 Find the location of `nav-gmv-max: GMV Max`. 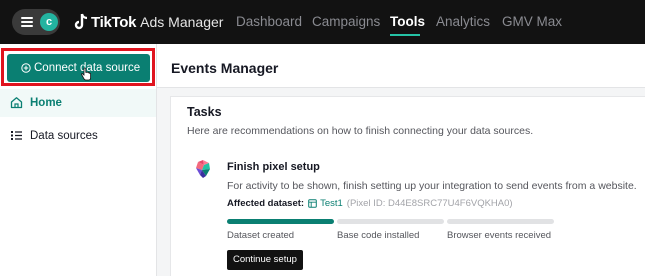

nav-gmv-max: GMV Max is located at coordinates (532, 21).